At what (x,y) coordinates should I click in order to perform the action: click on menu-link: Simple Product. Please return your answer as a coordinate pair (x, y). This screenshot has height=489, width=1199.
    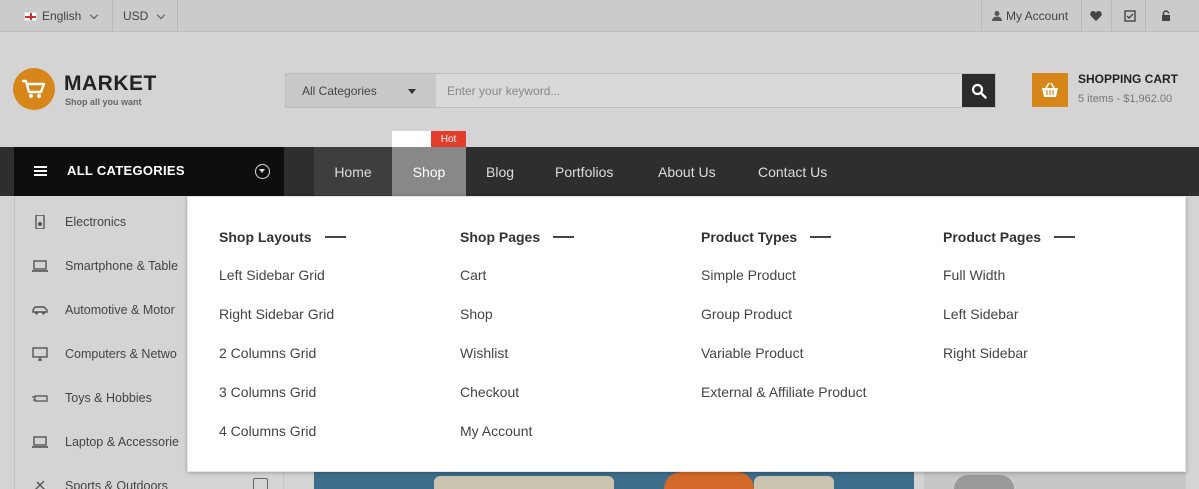
    Looking at the image, I should click on (784, 275).